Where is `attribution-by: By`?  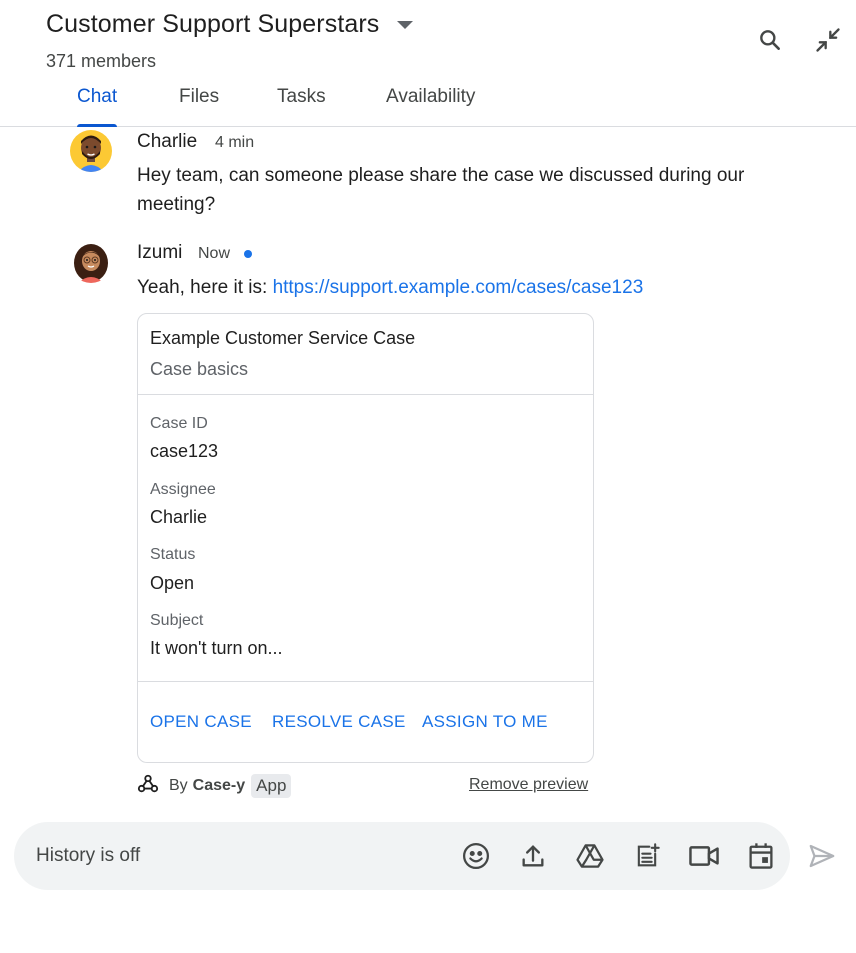 attribution-by: By is located at coordinates (178, 785).